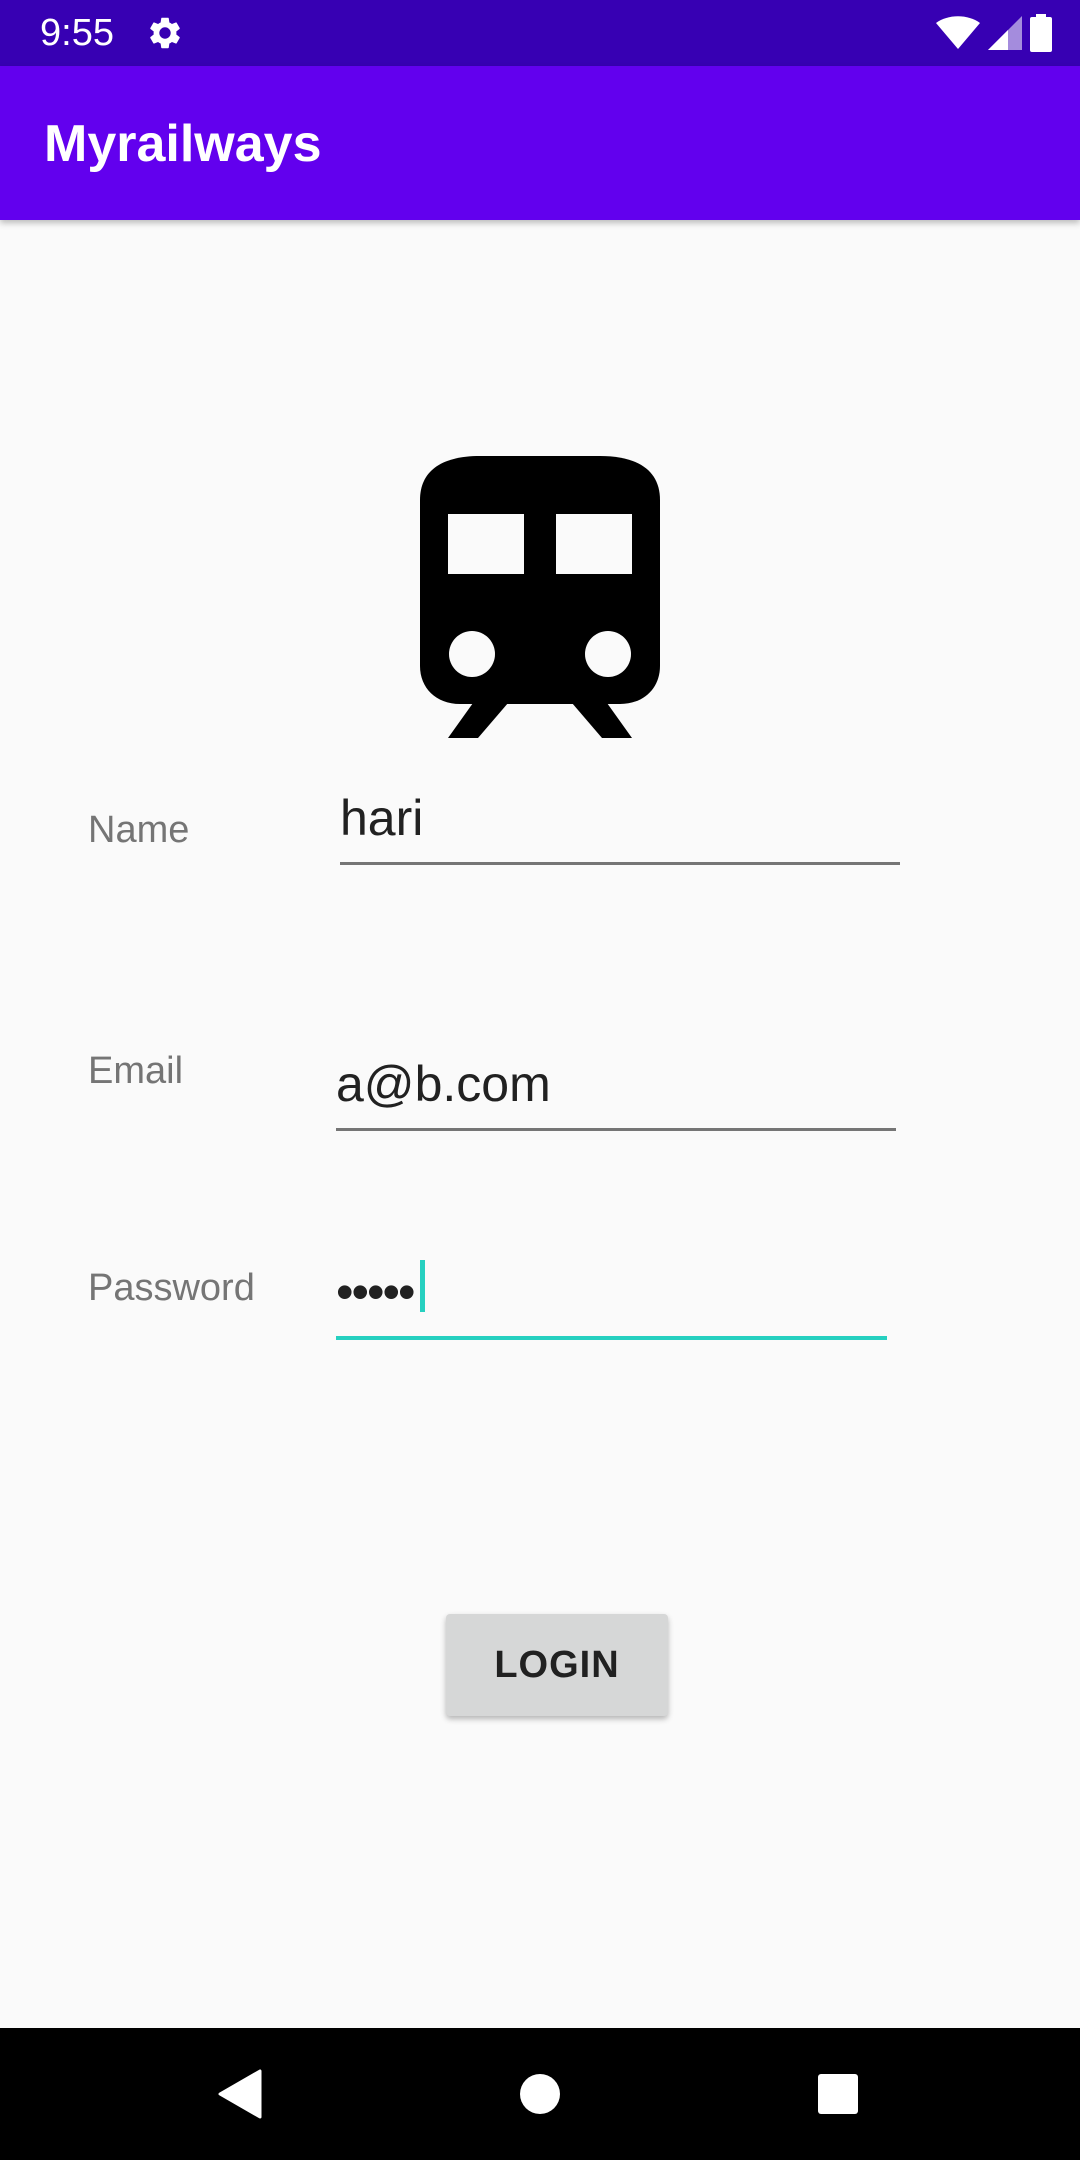 The width and height of the screenshot is (1080, 2160). I want to click on navigation-bar, so click(540, 2094).